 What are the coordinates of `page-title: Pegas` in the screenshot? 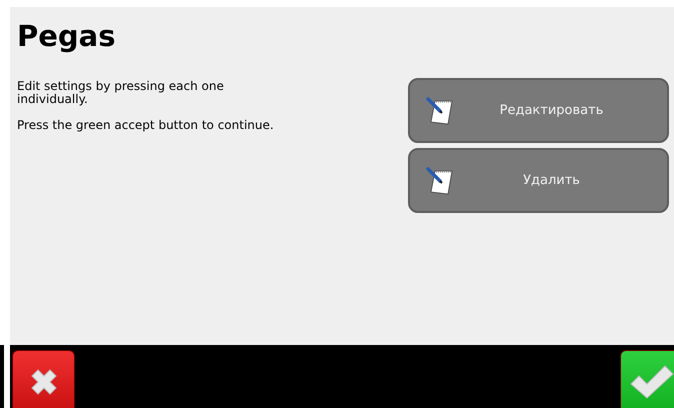 It's located at (67, 37).